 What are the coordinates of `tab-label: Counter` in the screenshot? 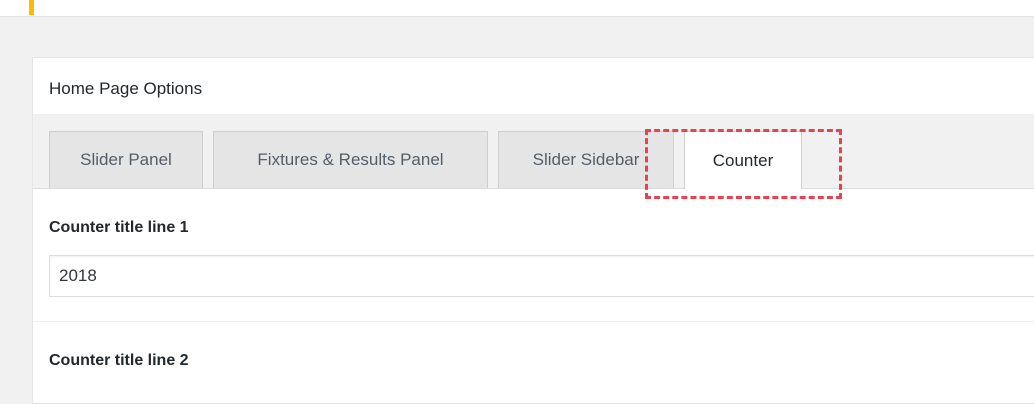 It's located at (743, 160).